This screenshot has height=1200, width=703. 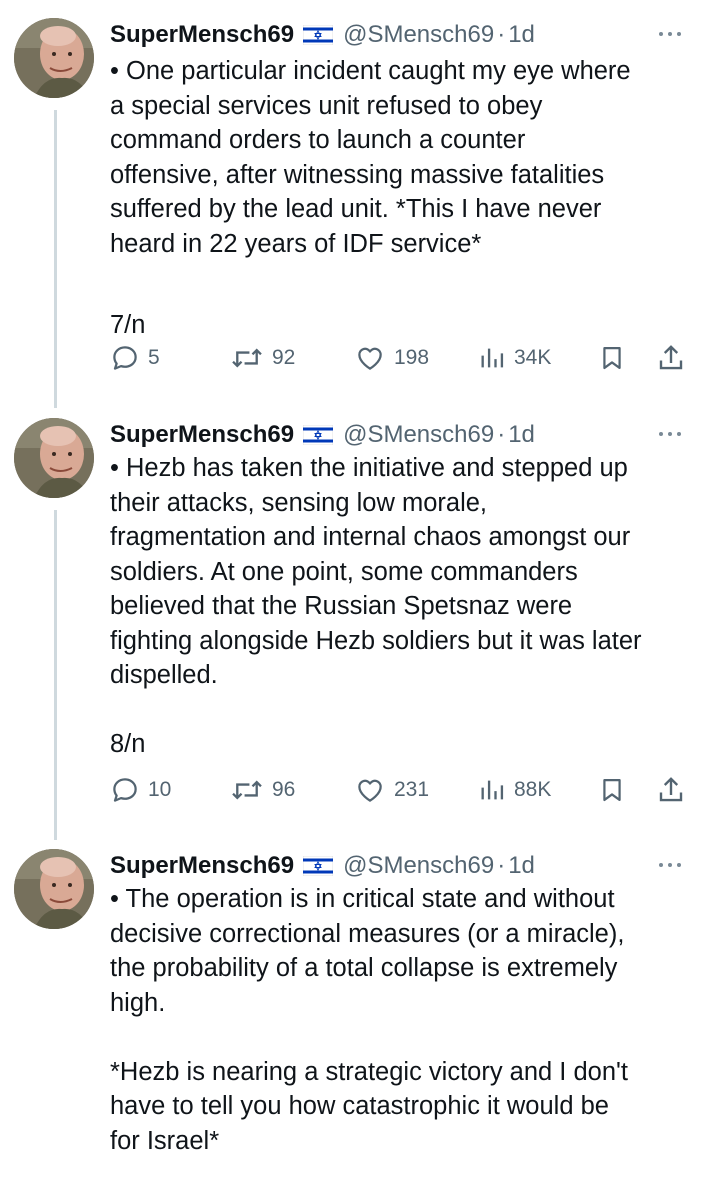 What do you see at coordinates (344, 571) in the screenshot?
I see `tweet-line: soldiers. At one point, some commanders` at bounding box center [344, 571].